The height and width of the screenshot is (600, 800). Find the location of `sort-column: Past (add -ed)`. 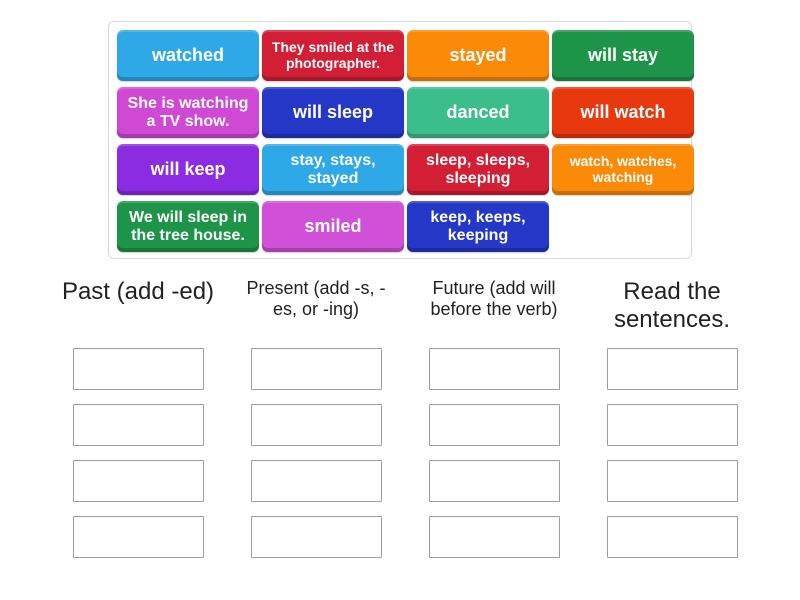

sort-column: Past (add -ed) is located at coordinates (138, 418).